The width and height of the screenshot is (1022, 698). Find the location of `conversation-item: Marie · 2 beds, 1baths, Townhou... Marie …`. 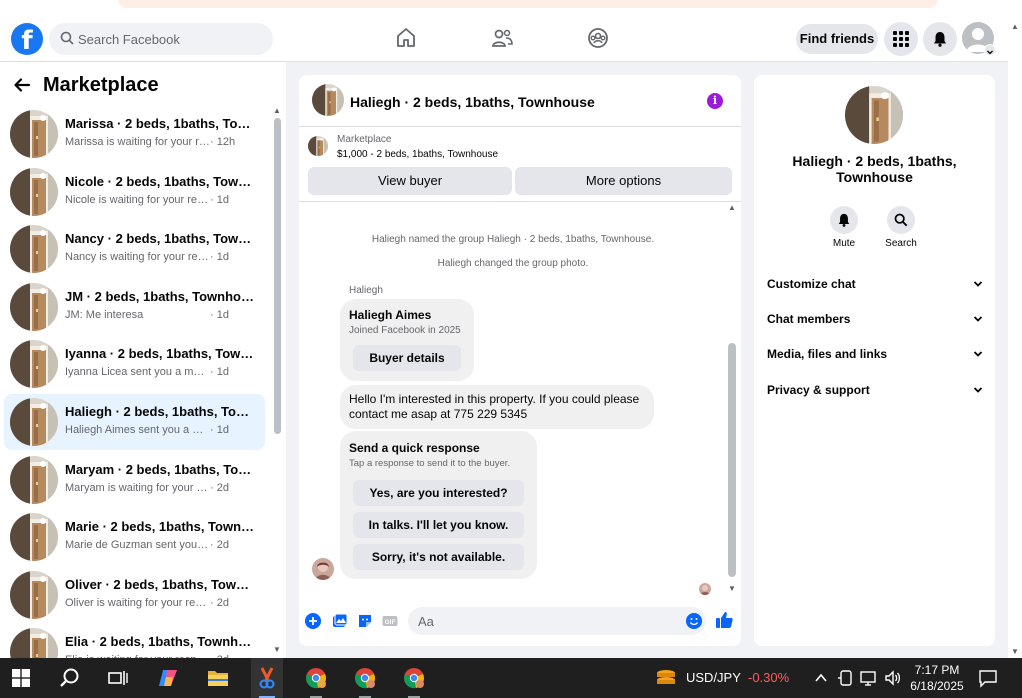

conversation-item: Marie · 2 beds, 1baths, Townhou... Marie … is located at coordinates (134, 537).